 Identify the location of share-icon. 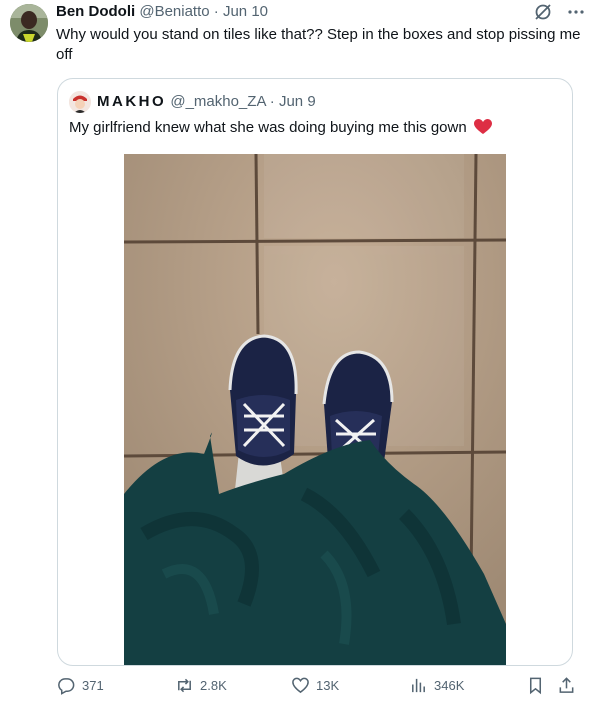
(566, 685).